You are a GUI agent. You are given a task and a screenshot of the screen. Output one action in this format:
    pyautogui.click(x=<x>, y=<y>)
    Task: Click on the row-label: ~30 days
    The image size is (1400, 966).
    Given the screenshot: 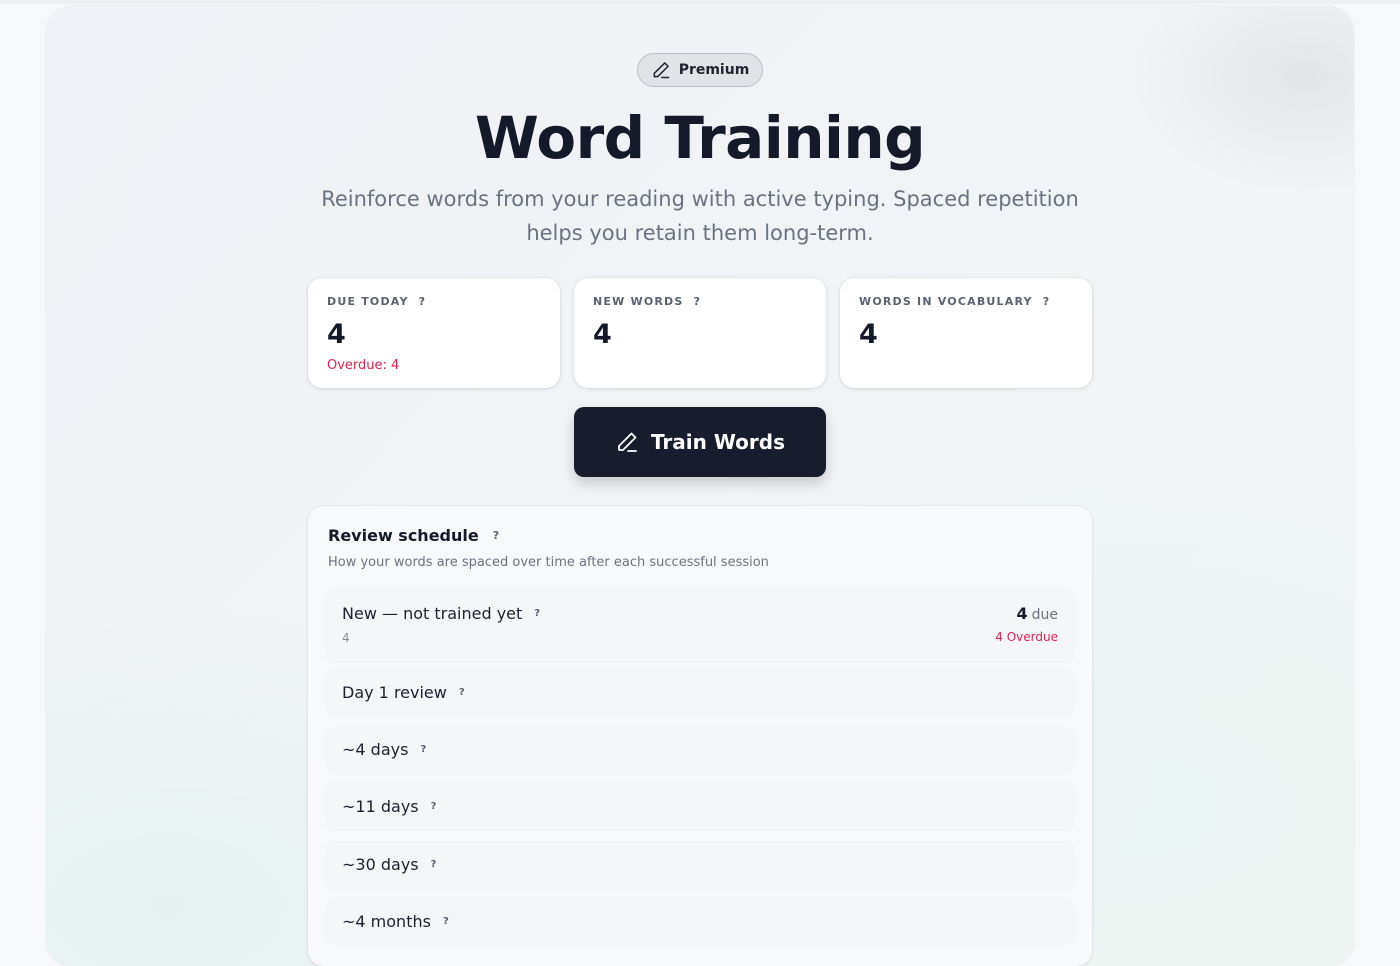 What is the action you would take?
    pyautogui.click(x=380, y=864)
    